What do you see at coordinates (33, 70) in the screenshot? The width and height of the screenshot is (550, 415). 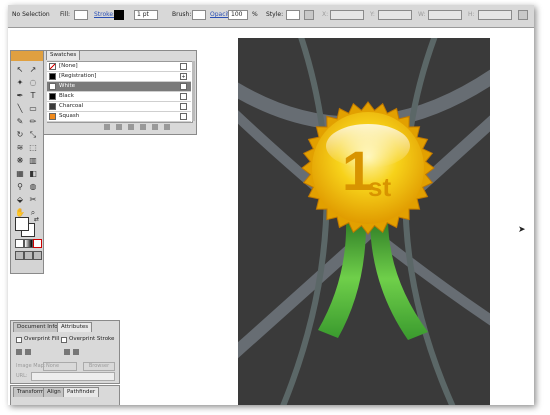 I see `direct-selection-tool-icon: ↗` at bounding box center [33, 70].